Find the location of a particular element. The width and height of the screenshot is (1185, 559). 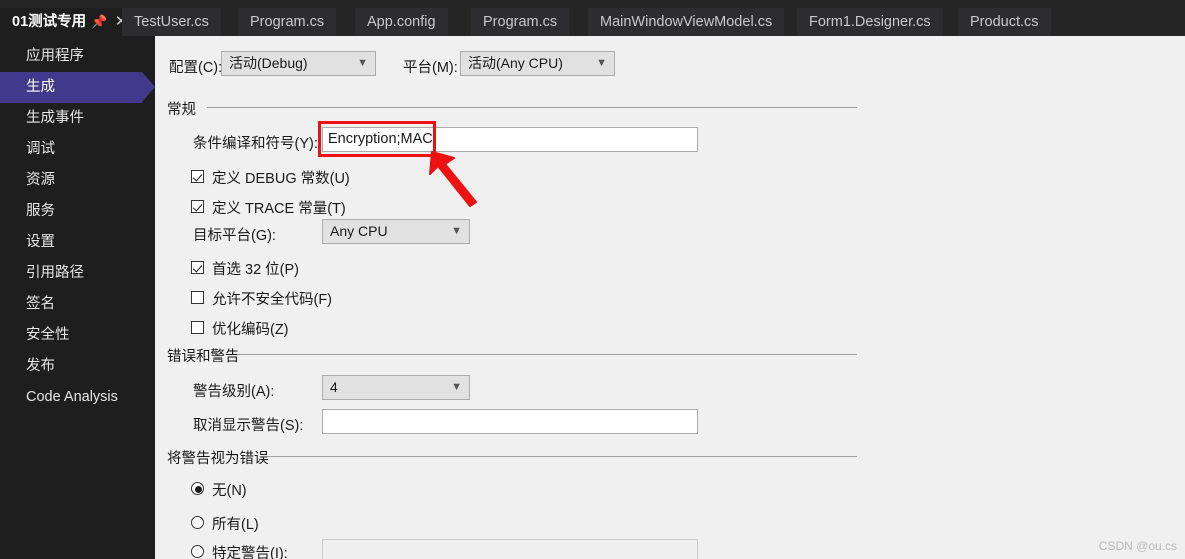

tab-label: 01测试专用 is located at coordinates (49, 22).